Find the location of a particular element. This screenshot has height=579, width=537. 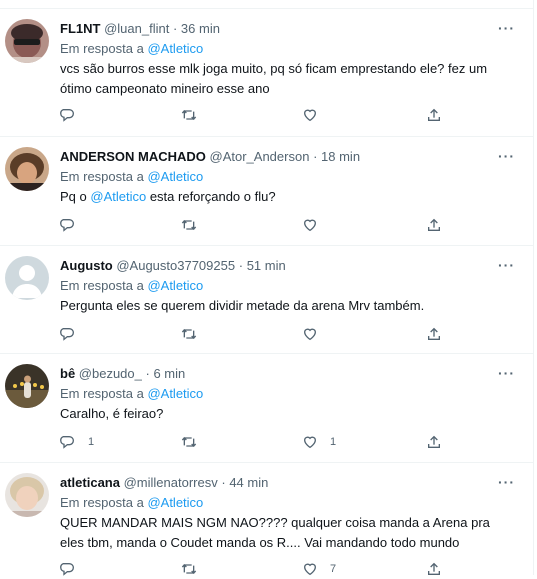

user-handle: @Augusto37709255 is located at coordinates (175, 265).